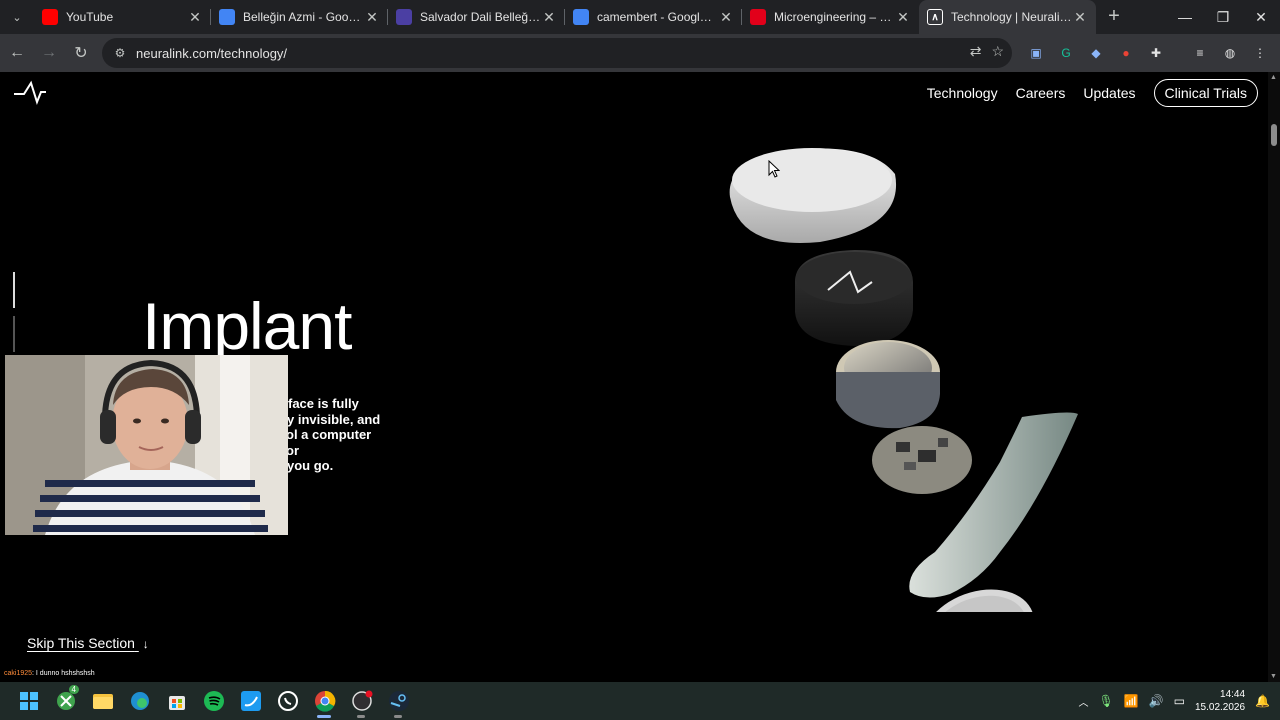  I want to click on tab-search-icon: ⌄, so click(17, 17).